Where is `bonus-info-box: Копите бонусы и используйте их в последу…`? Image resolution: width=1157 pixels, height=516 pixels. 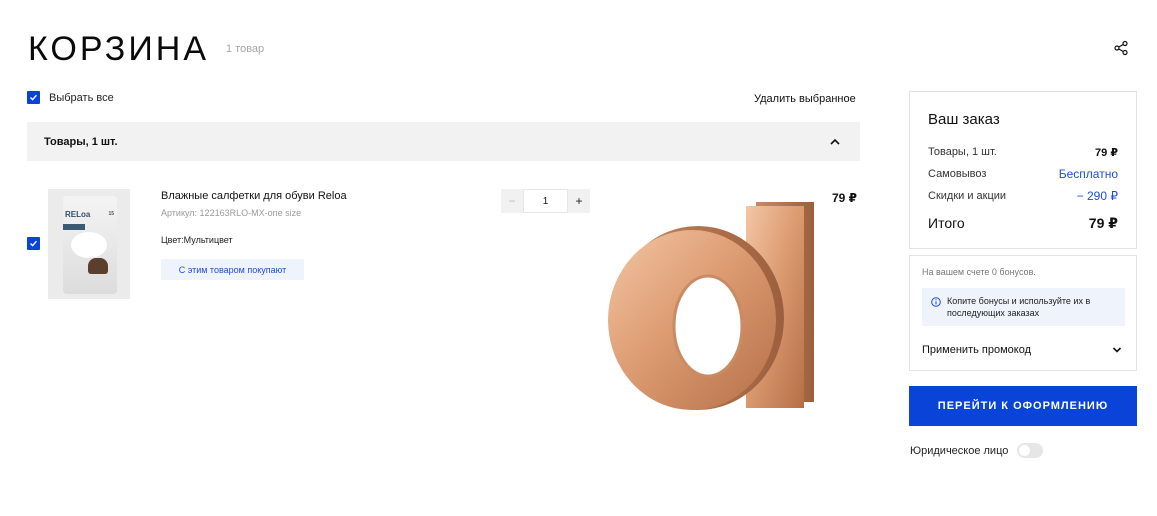 bonus-info-box: Копите бонусы и используйте их в последу… is located at coordinates (1023, 307).